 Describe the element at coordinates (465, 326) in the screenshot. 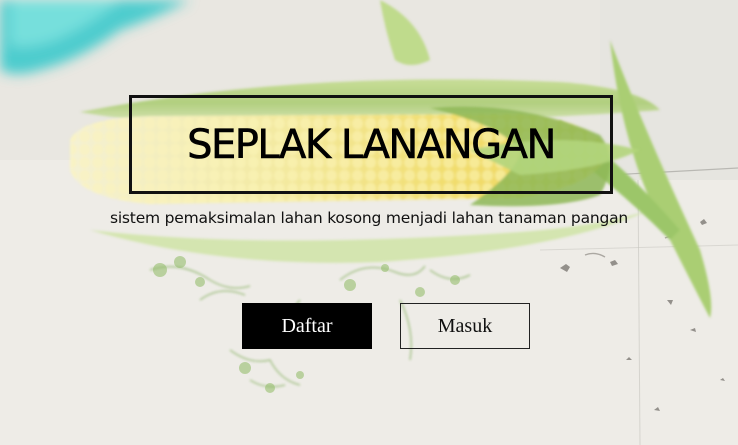

I see `login-button: Masuk` at that location.